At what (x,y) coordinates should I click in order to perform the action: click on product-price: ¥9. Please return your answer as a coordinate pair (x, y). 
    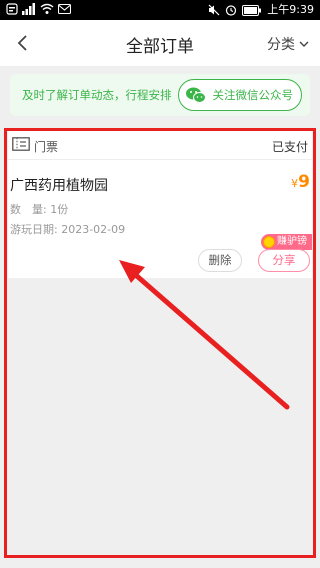
    Looking at the image, I should click on (300, 182).